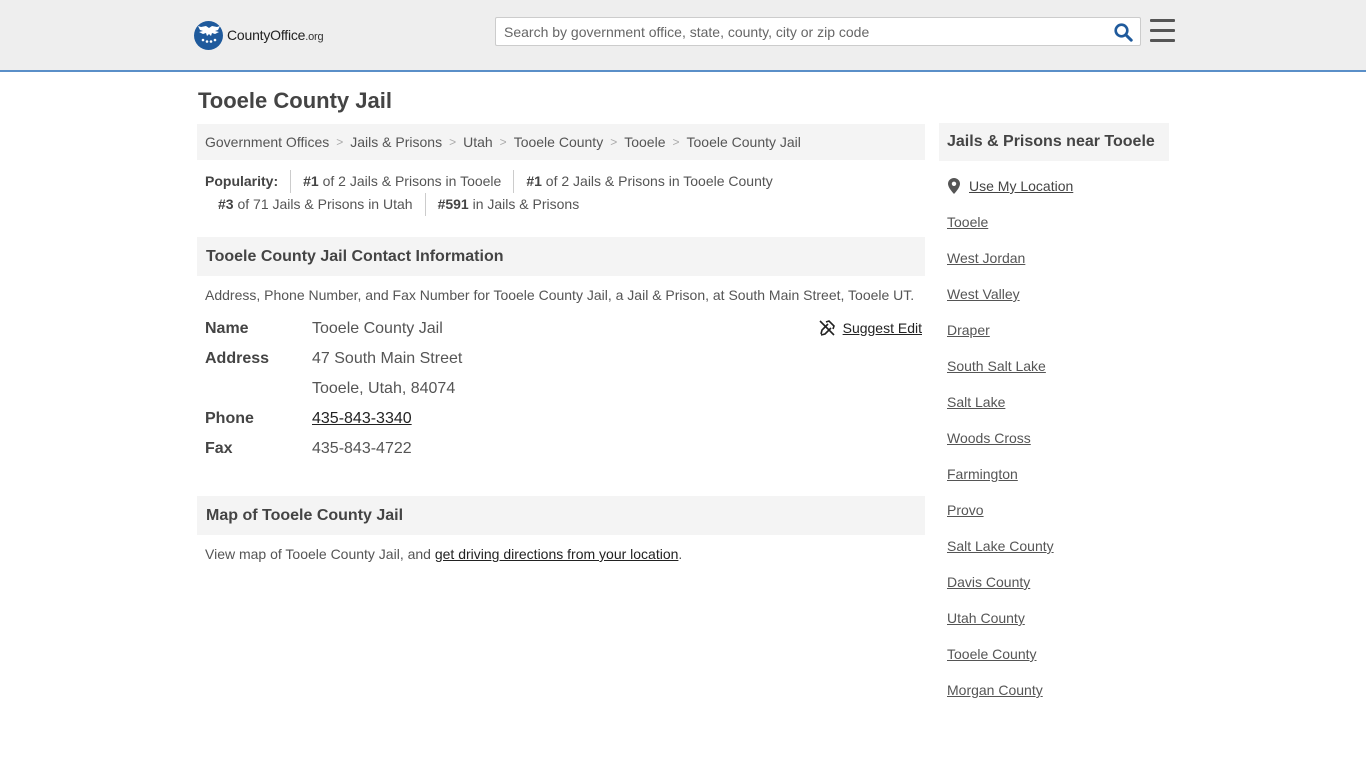 The height and width of the screenshot is (768, 1366). I want to click on breadcrumb-item: Jails & Prisons, so click(396, 142).